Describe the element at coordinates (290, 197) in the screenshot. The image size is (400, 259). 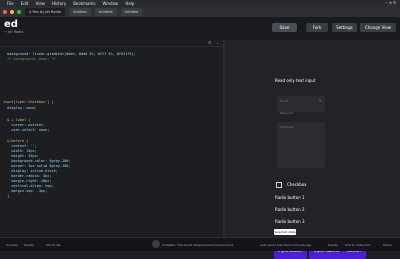
I see `radio-button-1: Radio button 1` at that location.